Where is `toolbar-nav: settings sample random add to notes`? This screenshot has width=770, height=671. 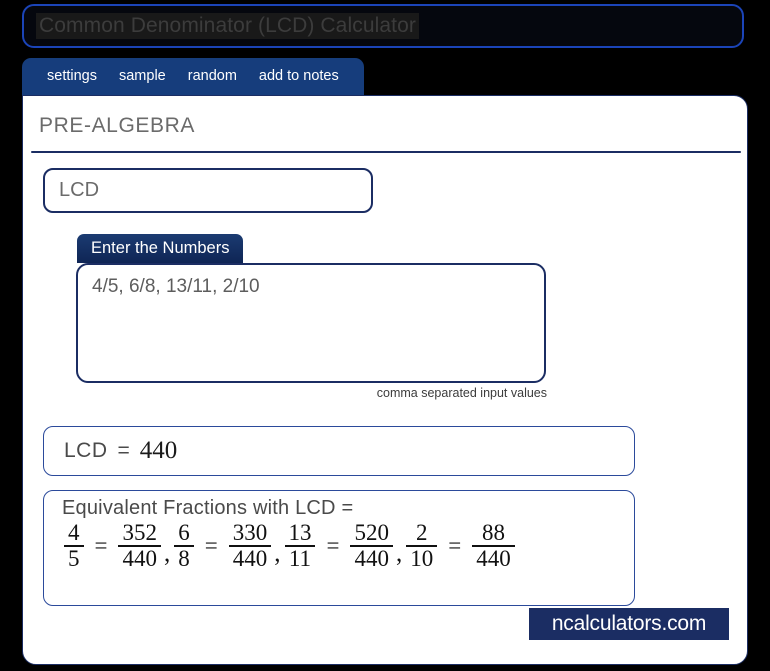
toolbar-nav: settings sample random add to notes is located at coordinates (193, 76).